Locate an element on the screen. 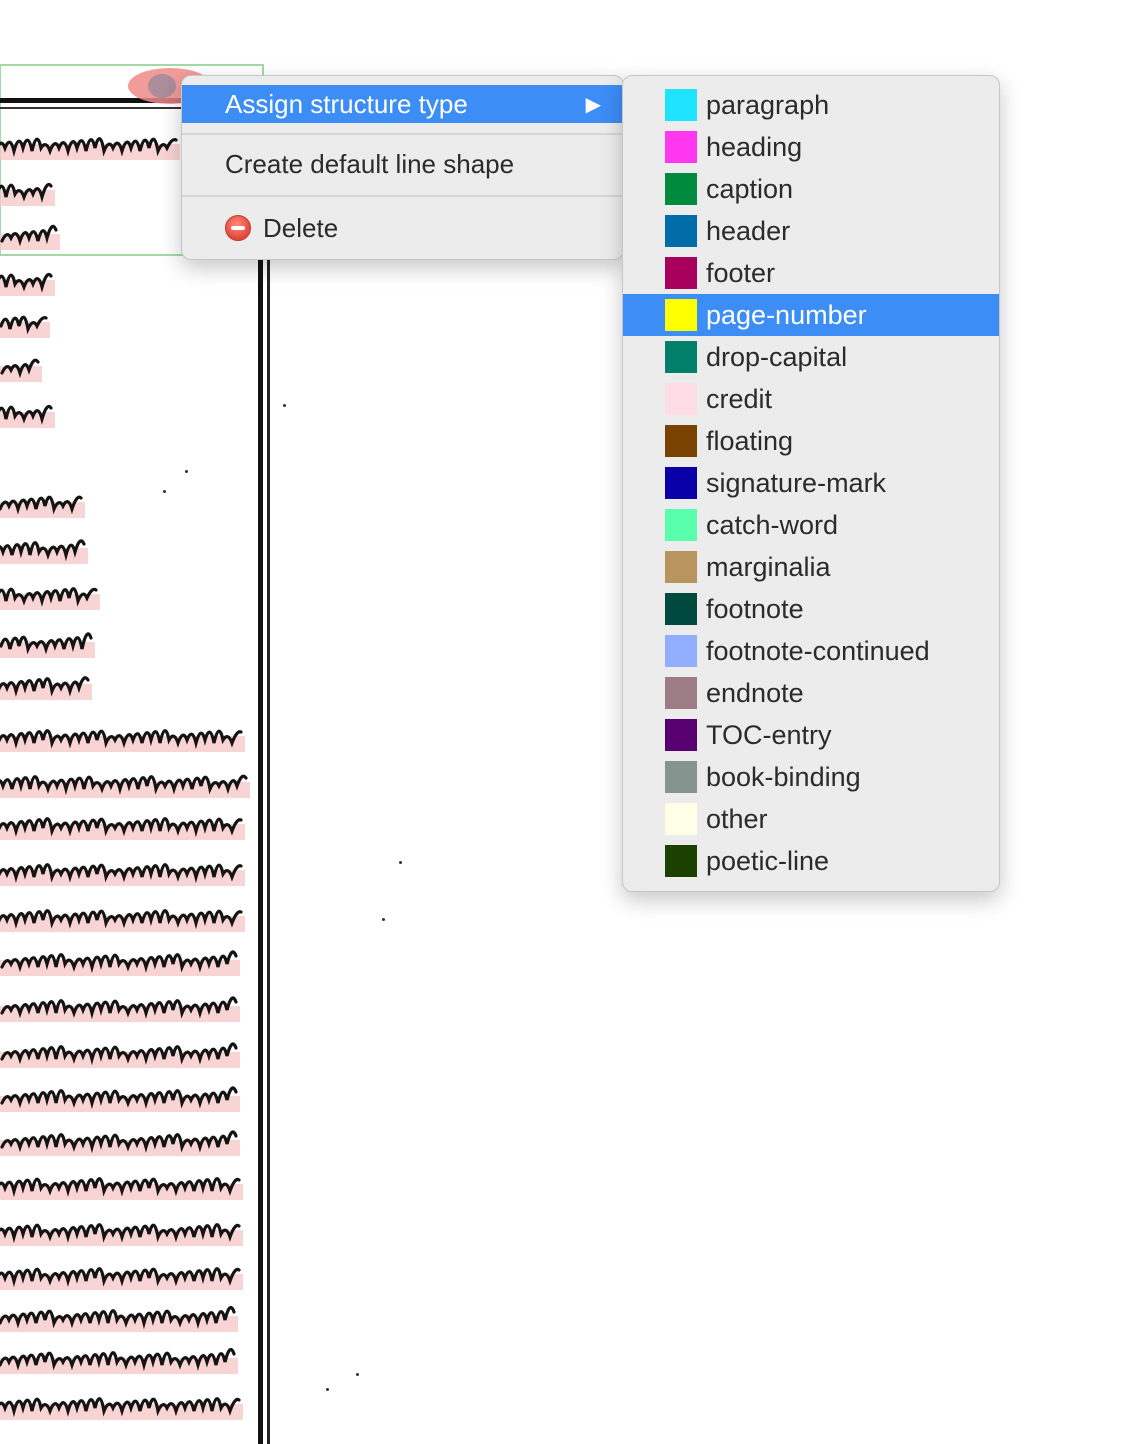 The width and height of the screenshot is (1124, 1444). page-border-right-outer is located at coordinates (268, 772).